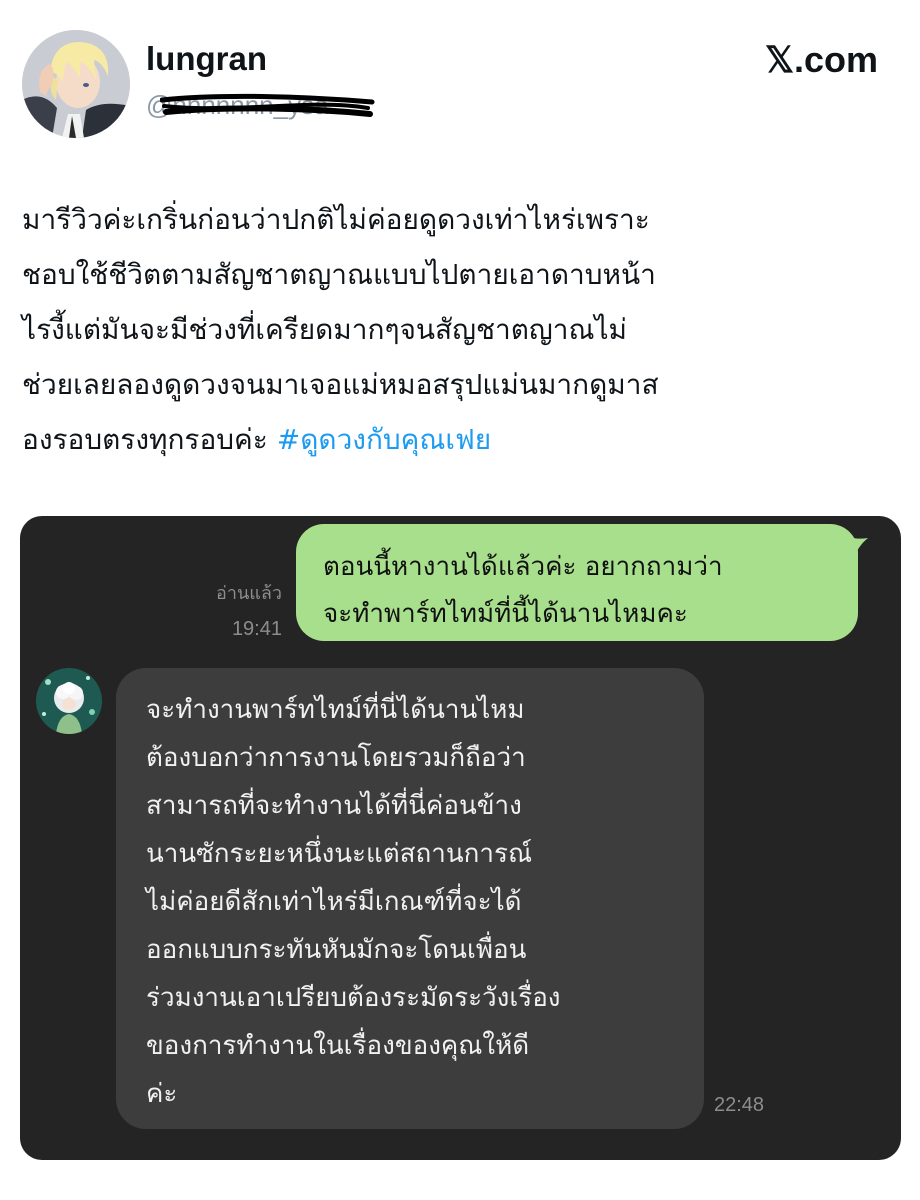 The height and width of the screenshot is (1200, 920). What do you see at coordinates (338, 1046) in the screenshot?
I see `incoming-message-line: ของการทำงานในเรื่องของคุณให้ดี` at bounding box center [338, 1046].